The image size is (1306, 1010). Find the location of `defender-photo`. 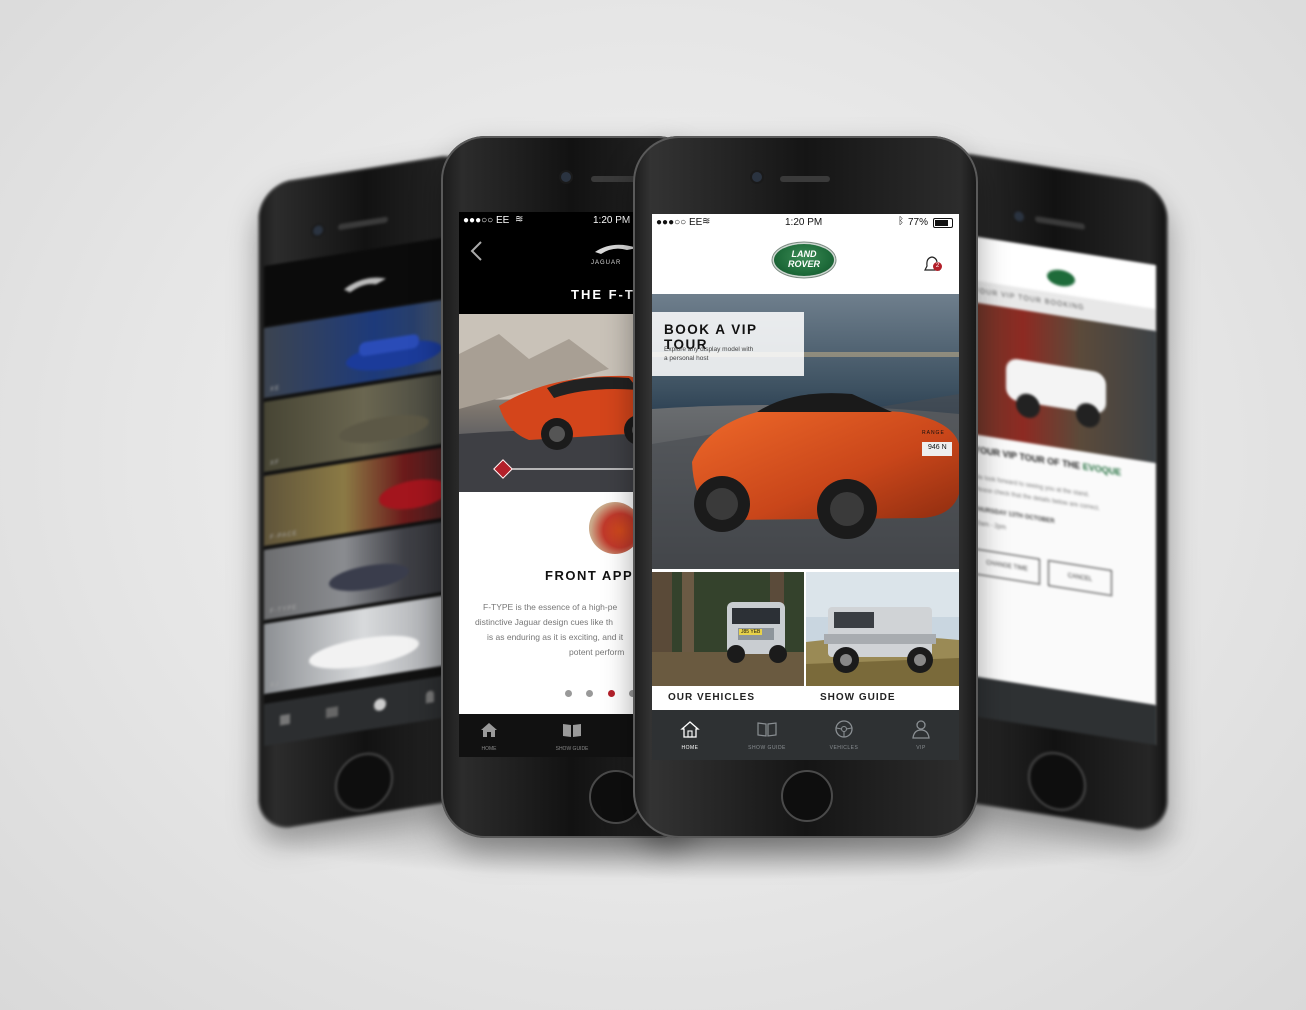

defender-photo is located at coordinates (882, 629).